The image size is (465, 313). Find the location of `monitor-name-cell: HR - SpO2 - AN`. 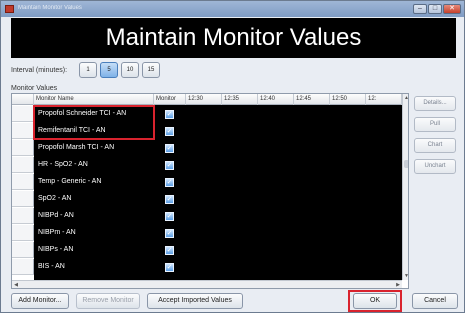

monitor-name-cell: HR - SpO2 - AN is located at coordinates (94, 165).